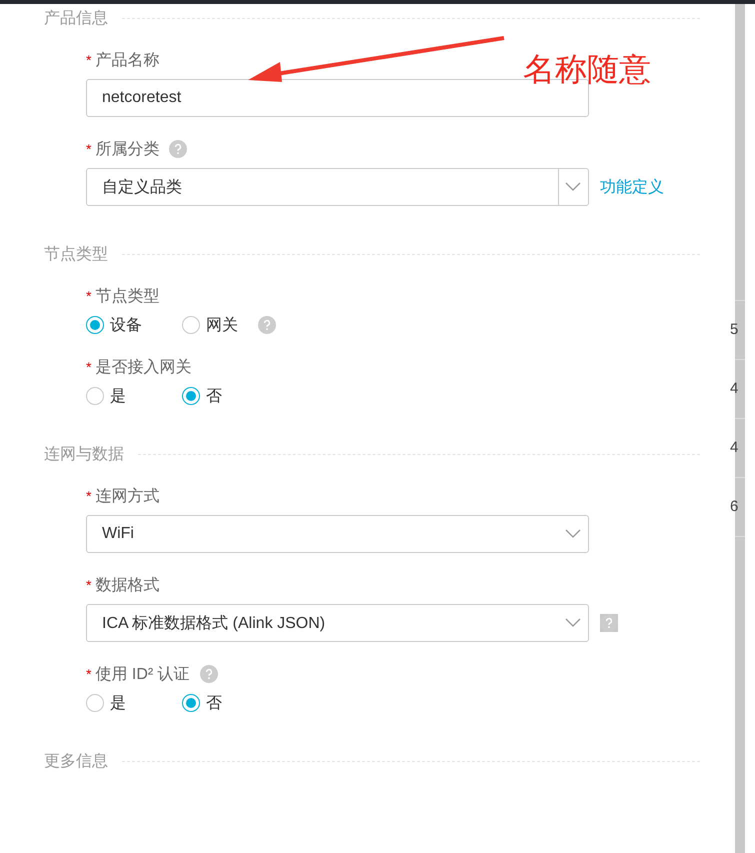 This screenshot has width=755, height=853. What do you see at coordinates (127, 496) in the screenshot?
I see `field-label: 连网方式` at bounding box center [127, 496].